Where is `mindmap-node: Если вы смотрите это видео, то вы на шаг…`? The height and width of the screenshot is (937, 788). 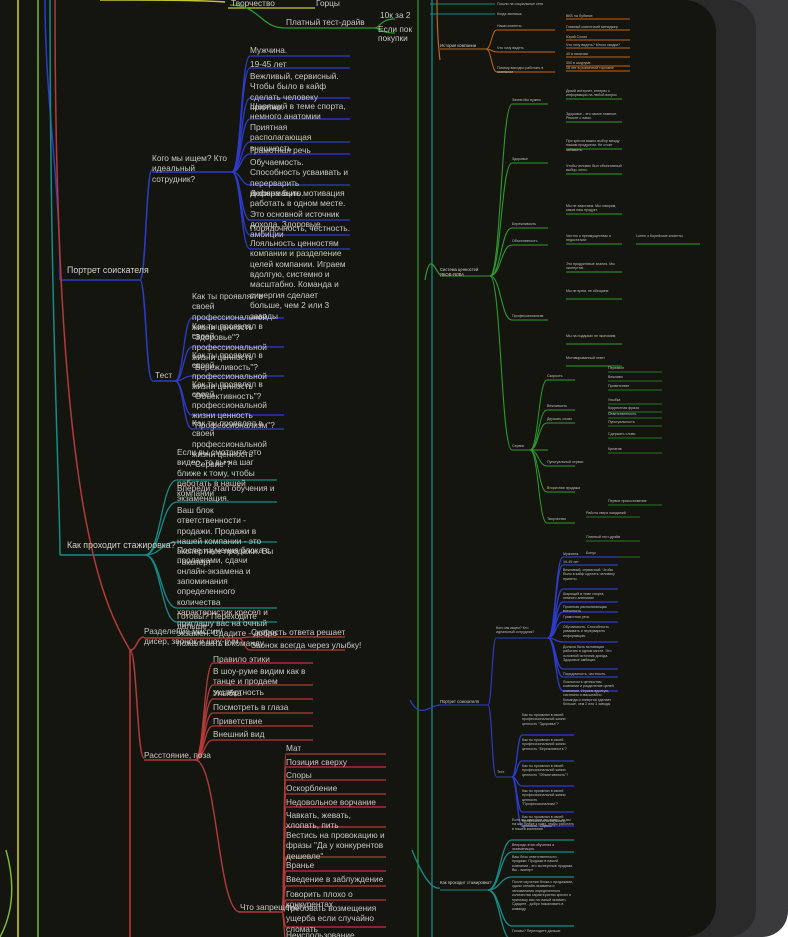
mindmap-node: Если вы смотрите это видео, то вы на шаг… is located at coordinates (543, 824).